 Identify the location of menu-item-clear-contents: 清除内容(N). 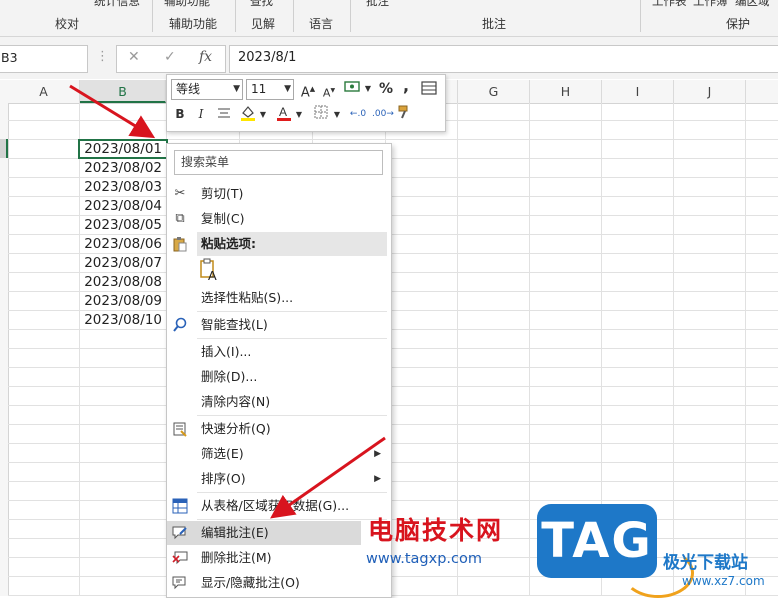
(279, 402).